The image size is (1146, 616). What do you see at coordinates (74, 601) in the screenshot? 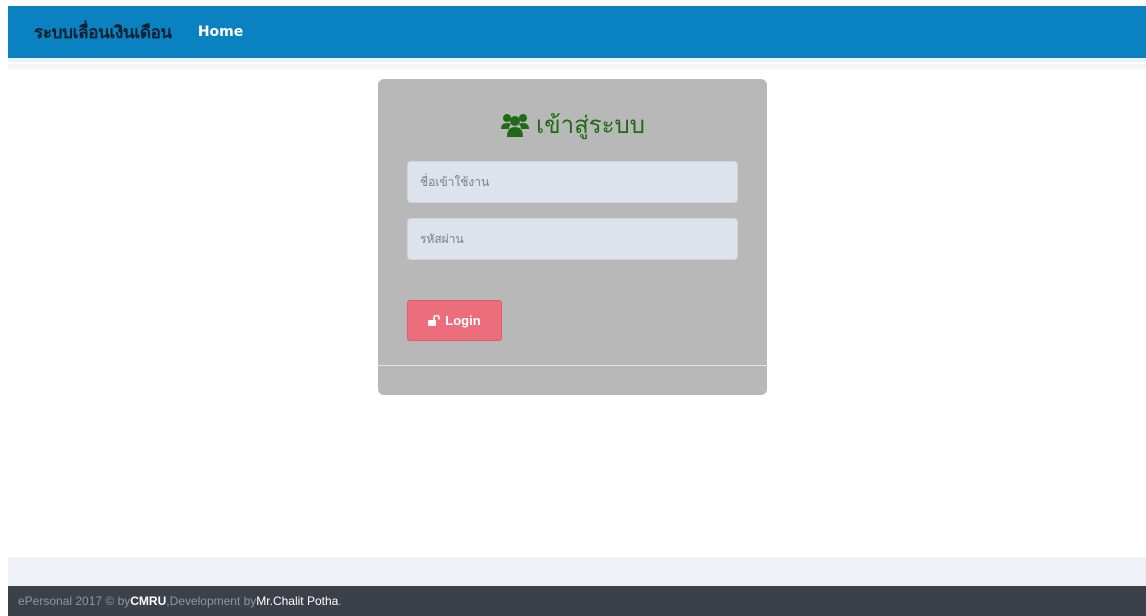
I see `footer-prefix: ePersonal 2017 © by` at bounding box center [74, 601].